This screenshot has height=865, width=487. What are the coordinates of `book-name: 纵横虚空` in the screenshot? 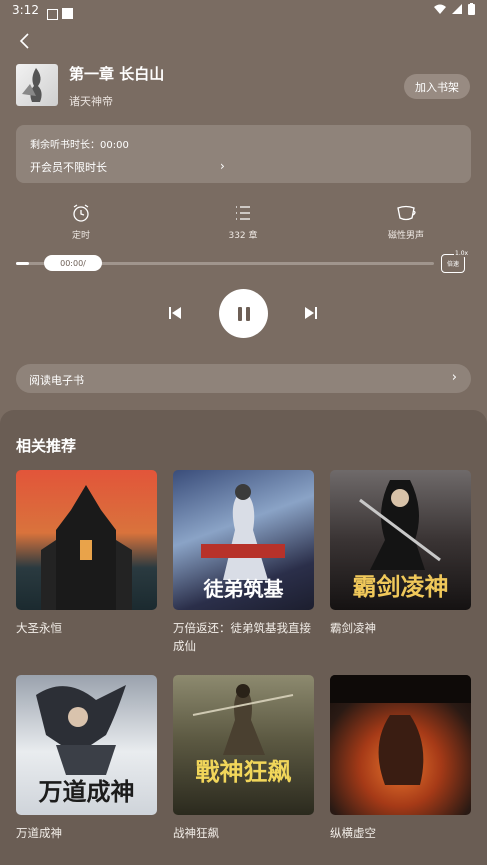 It's located at (353, 833).